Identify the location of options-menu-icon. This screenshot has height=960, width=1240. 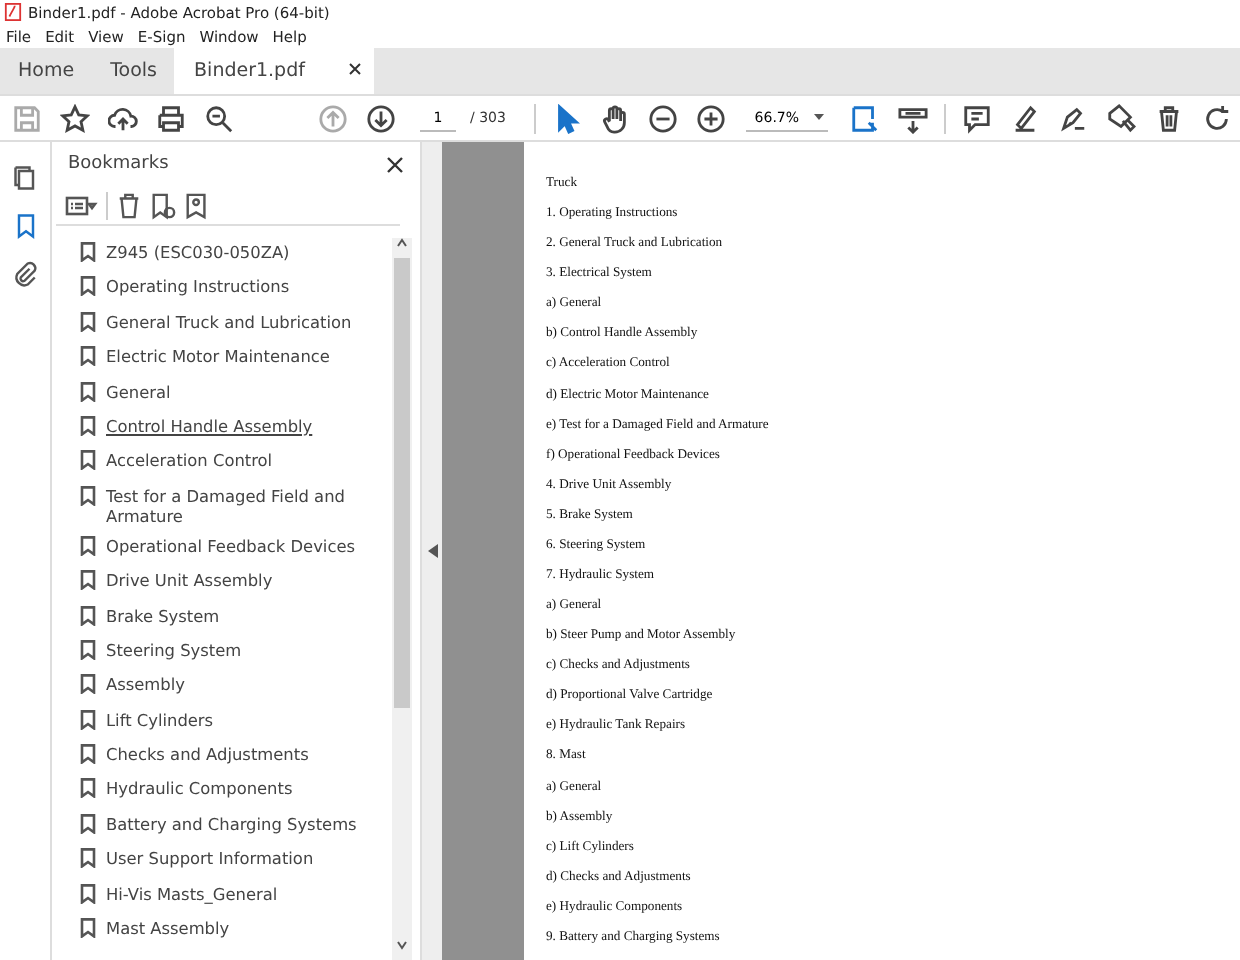
(81, 205).